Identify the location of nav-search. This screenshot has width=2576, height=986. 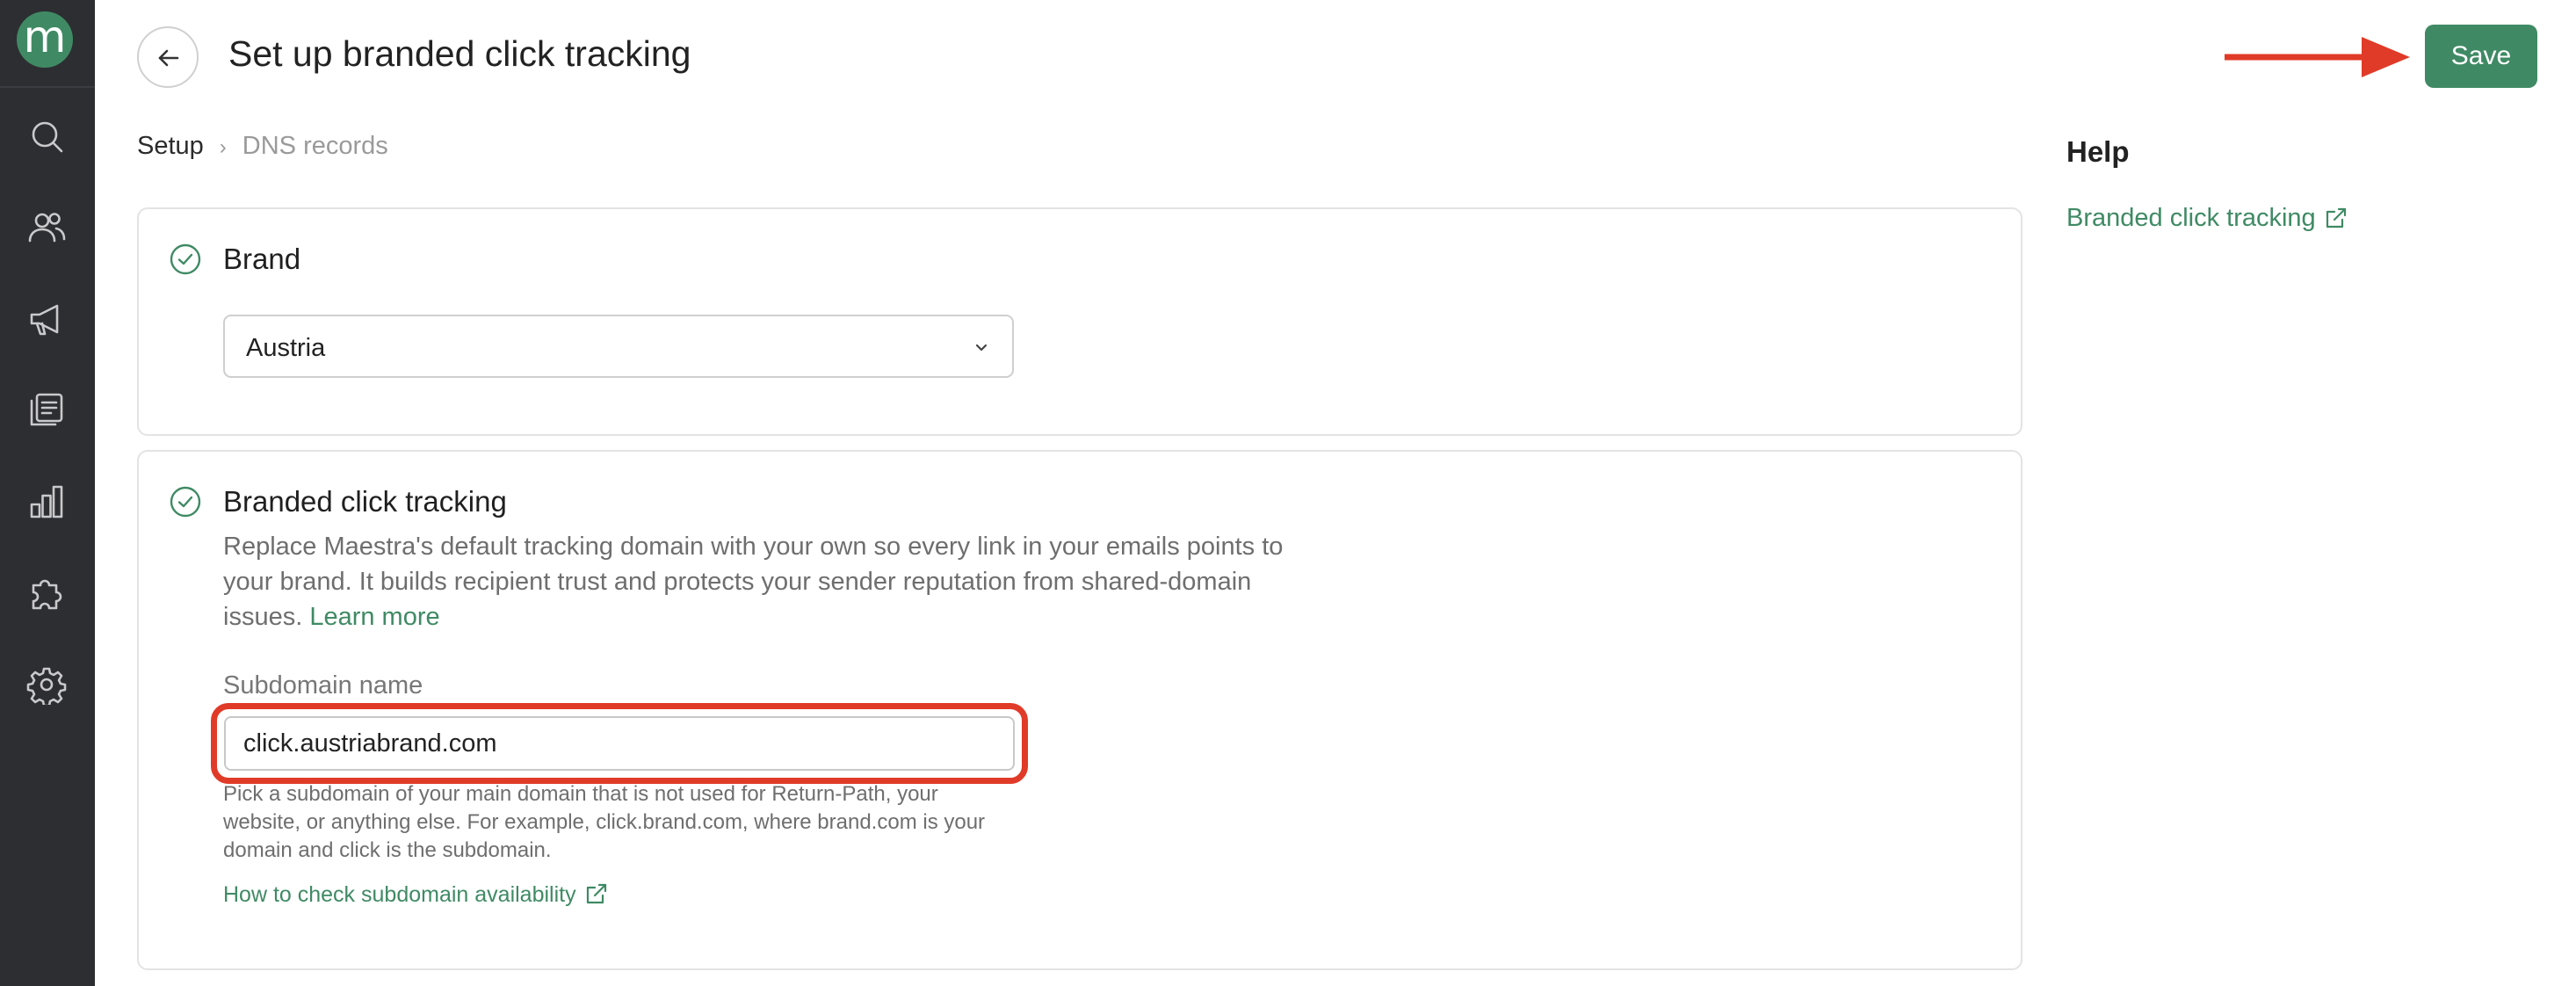
(46, 136).